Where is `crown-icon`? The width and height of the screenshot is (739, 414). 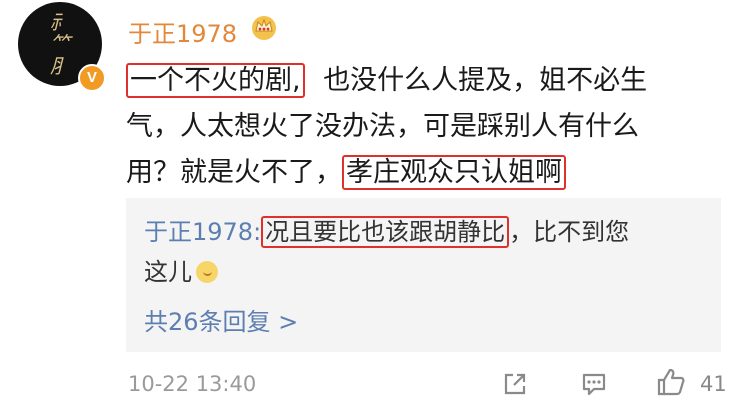 crown-icon is located at coordinates (264, 28).